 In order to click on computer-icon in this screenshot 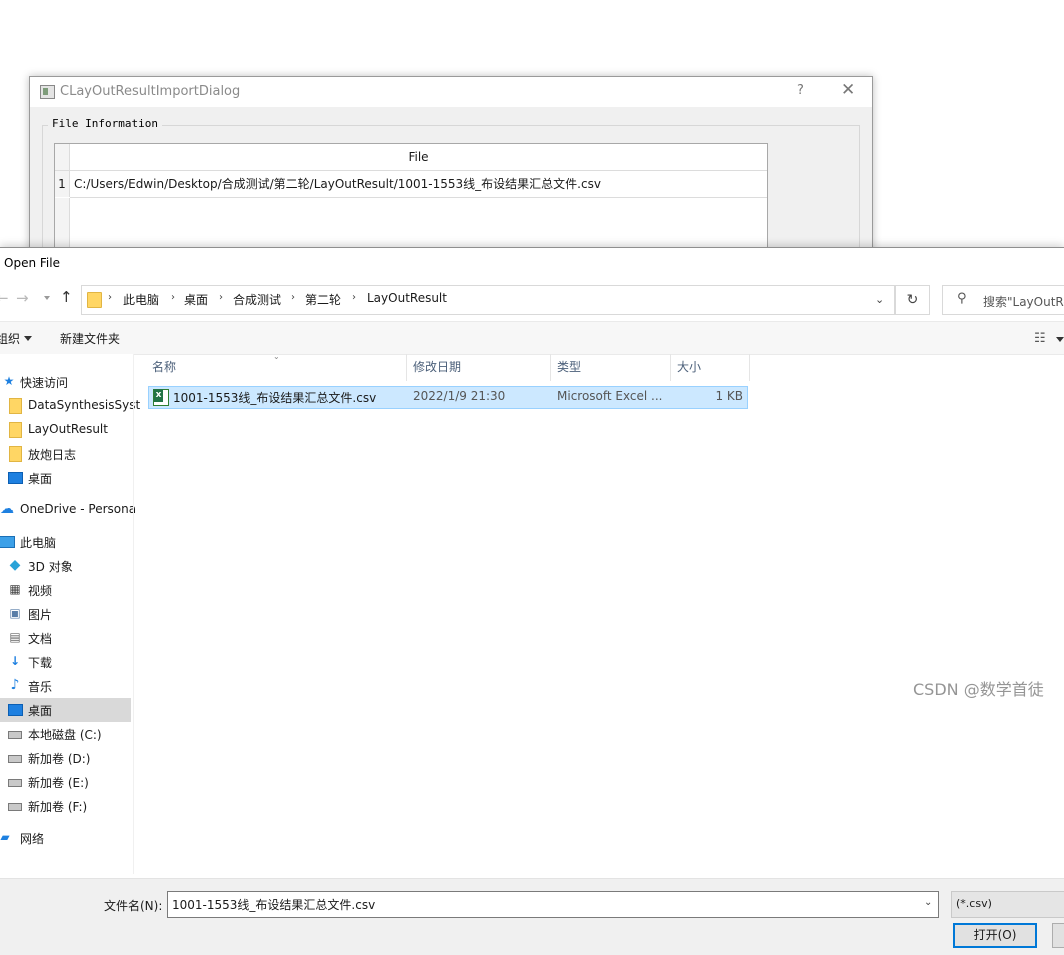, I will do `click(7, 542)`.